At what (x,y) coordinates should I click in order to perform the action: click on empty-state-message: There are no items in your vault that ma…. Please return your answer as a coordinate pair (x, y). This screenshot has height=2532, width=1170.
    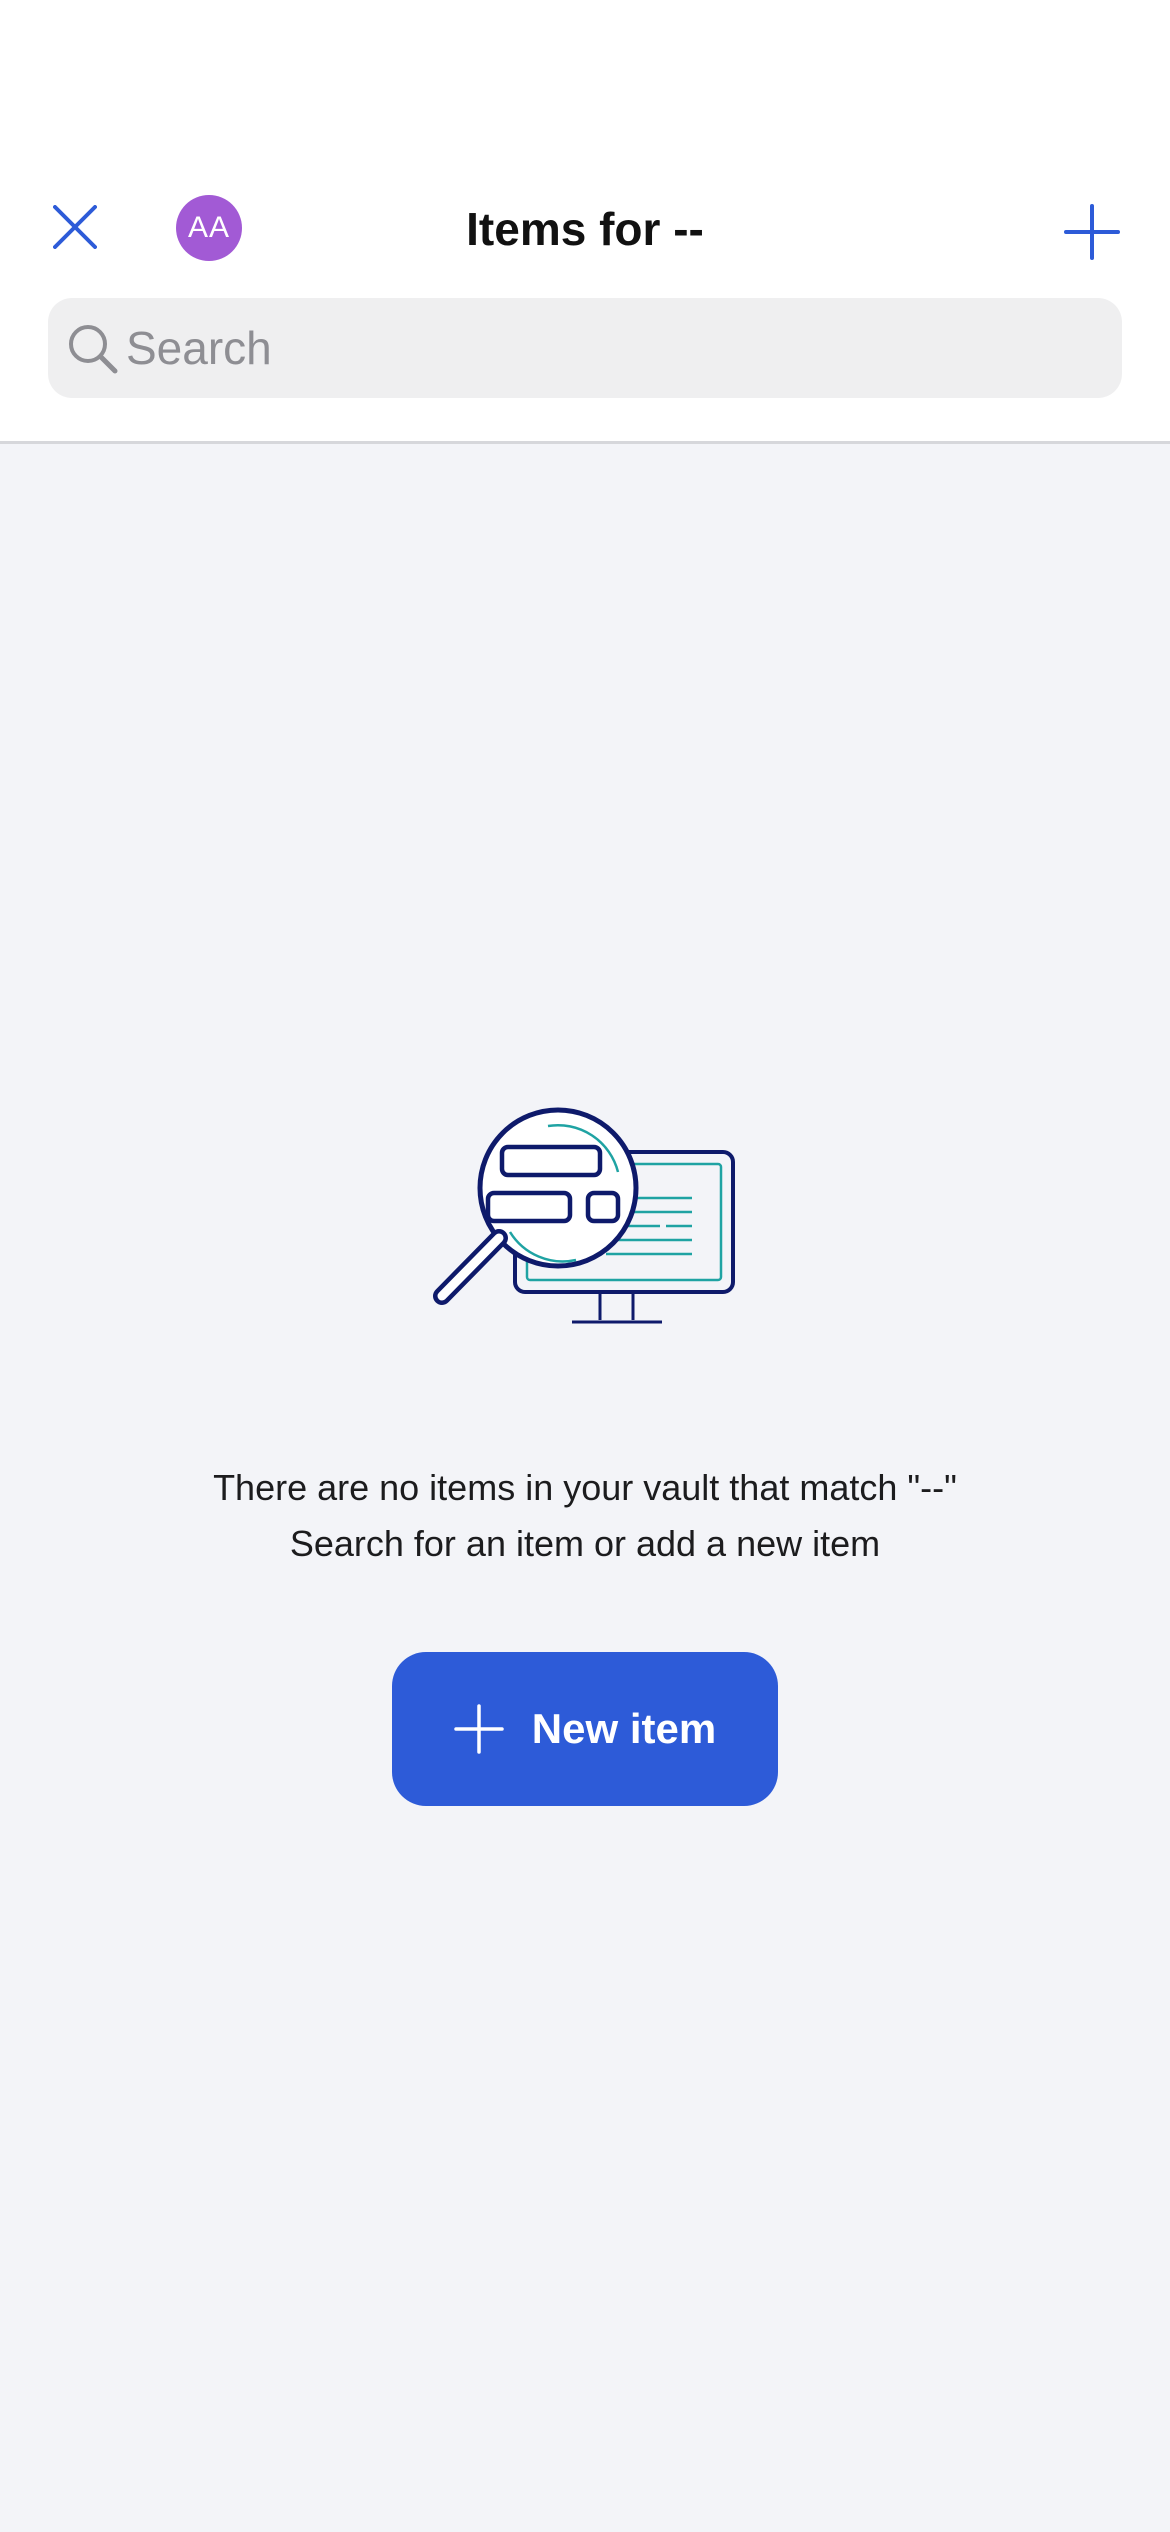
    Looking at the image, I should click on (585, 1516).